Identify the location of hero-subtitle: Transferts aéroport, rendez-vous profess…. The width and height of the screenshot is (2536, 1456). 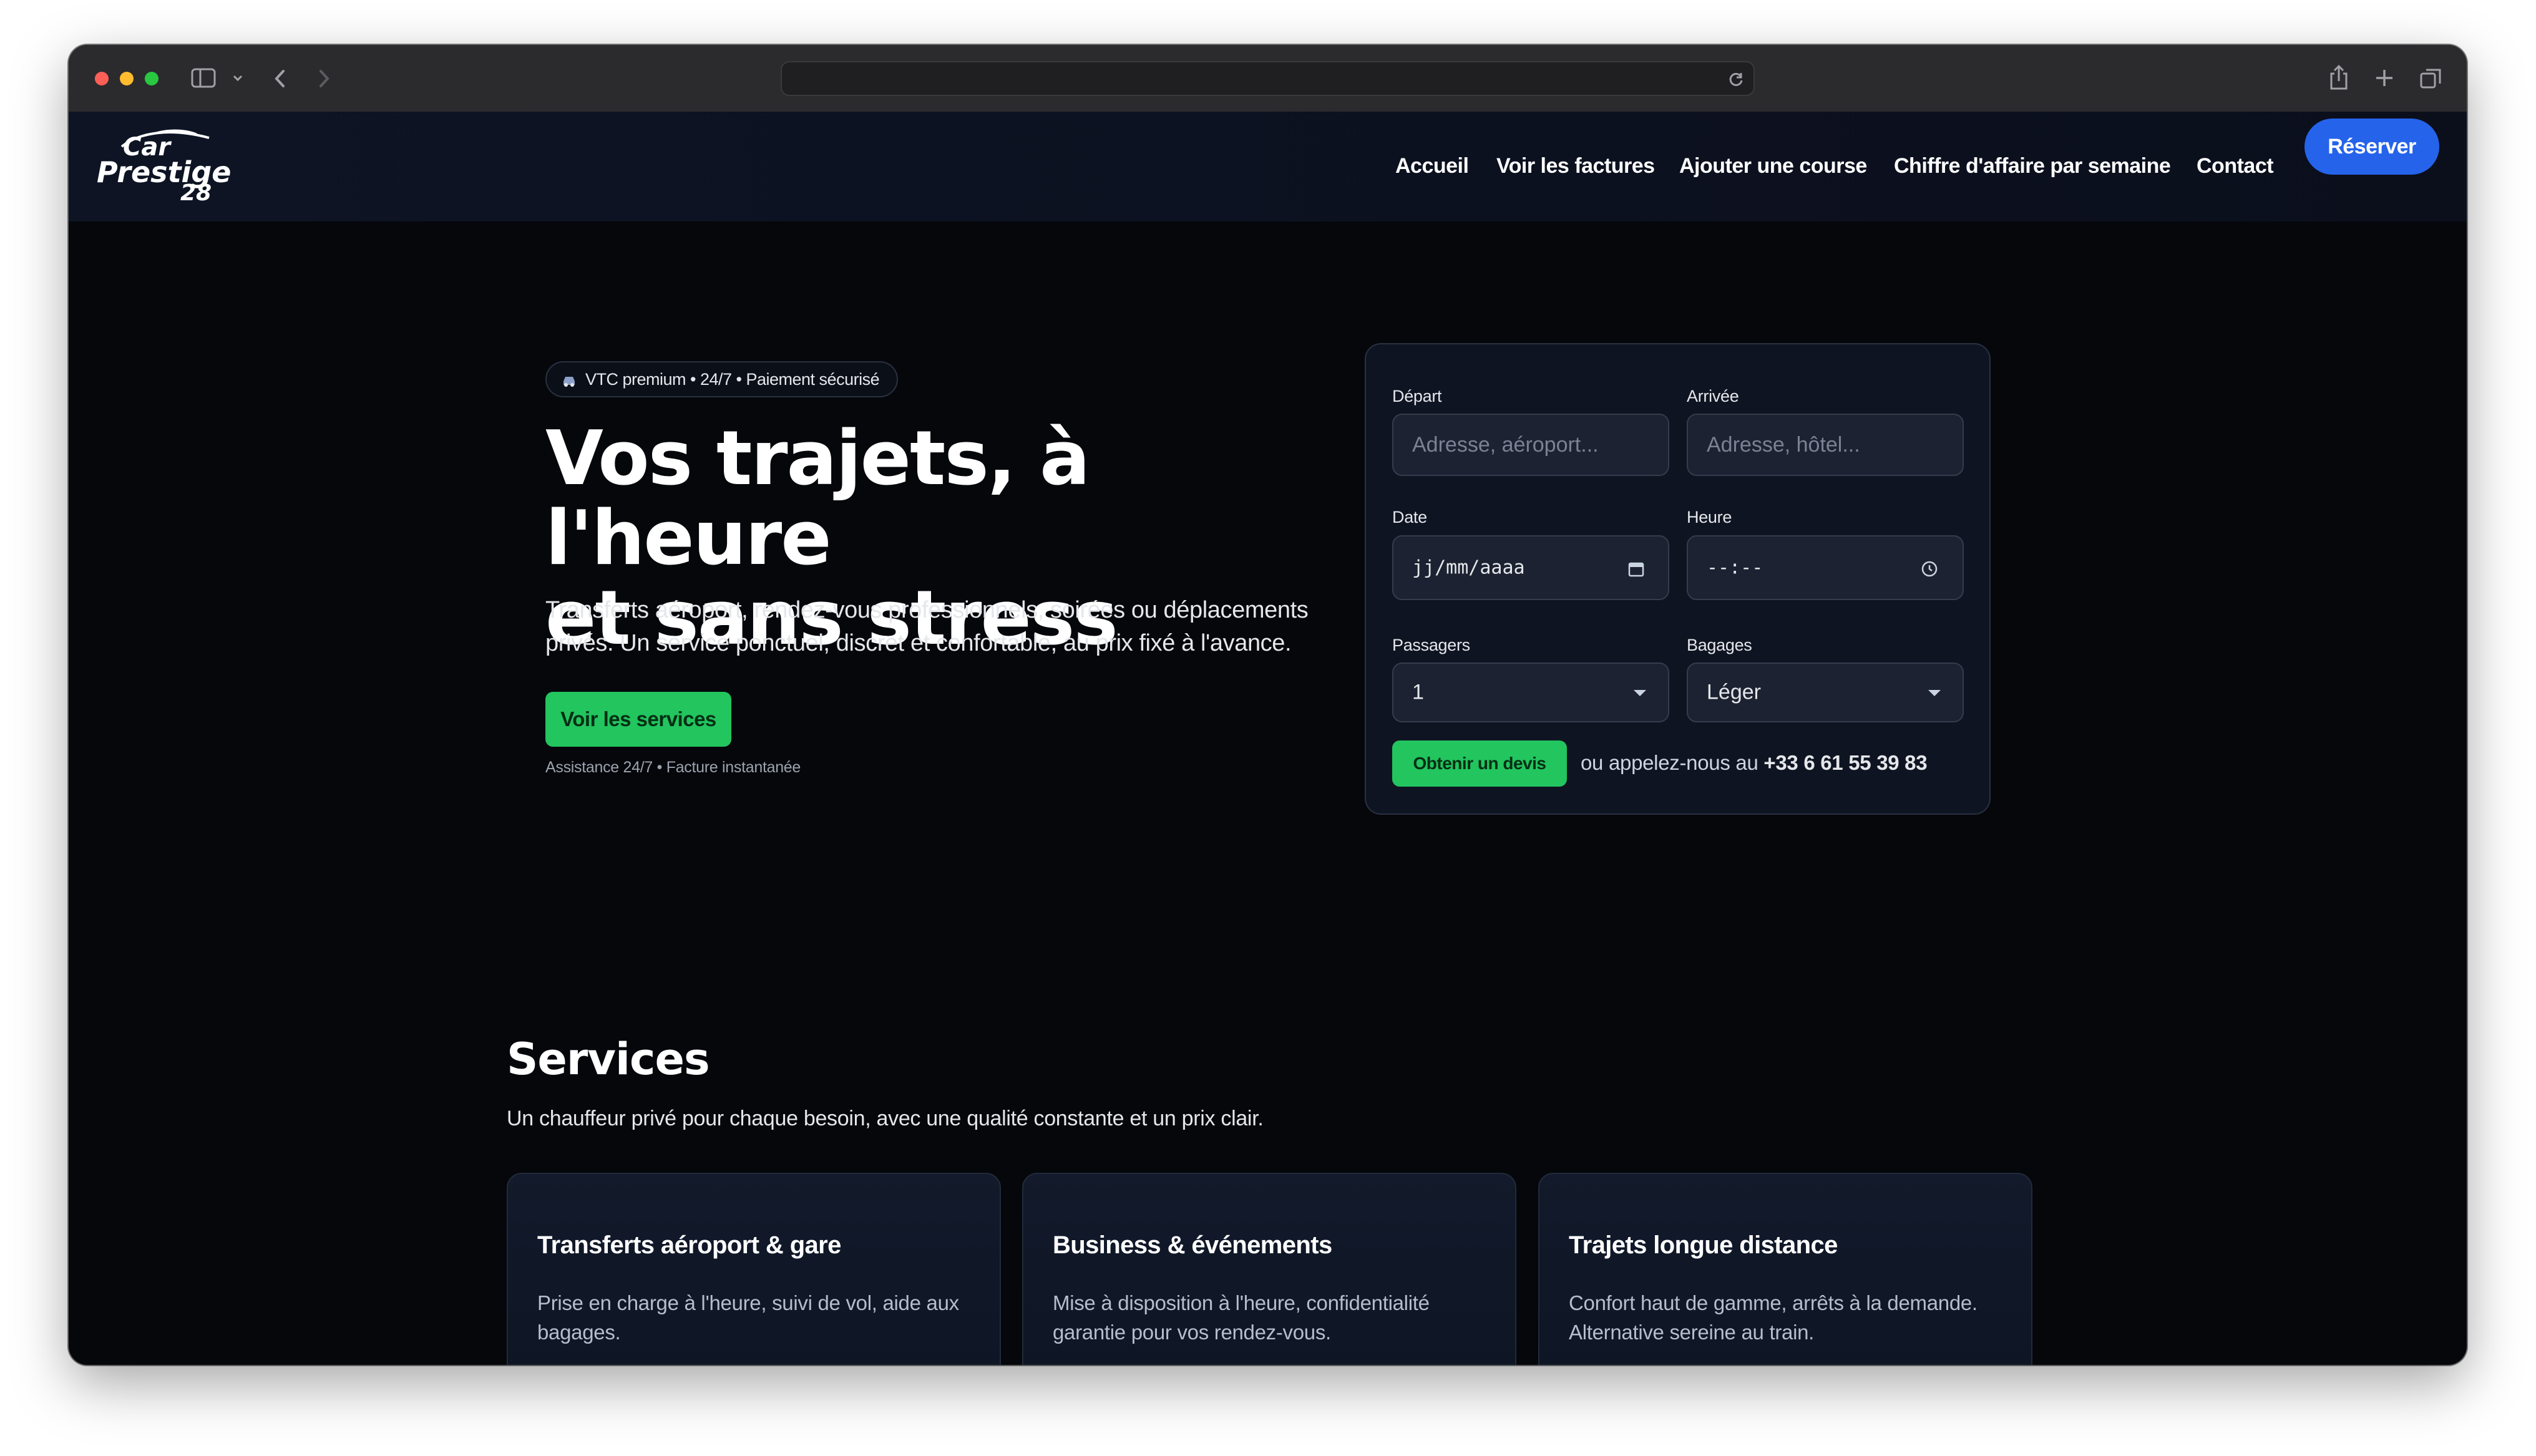
(935, 627).